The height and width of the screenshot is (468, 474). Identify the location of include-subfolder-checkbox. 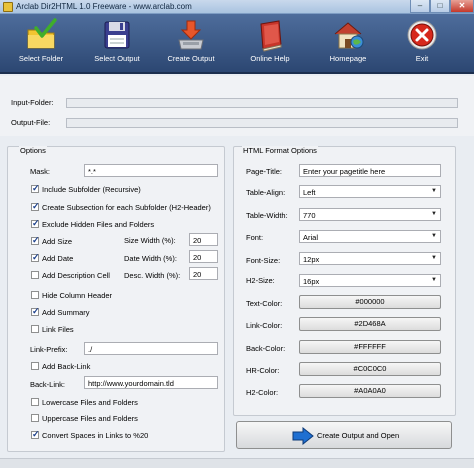
(35, 188).